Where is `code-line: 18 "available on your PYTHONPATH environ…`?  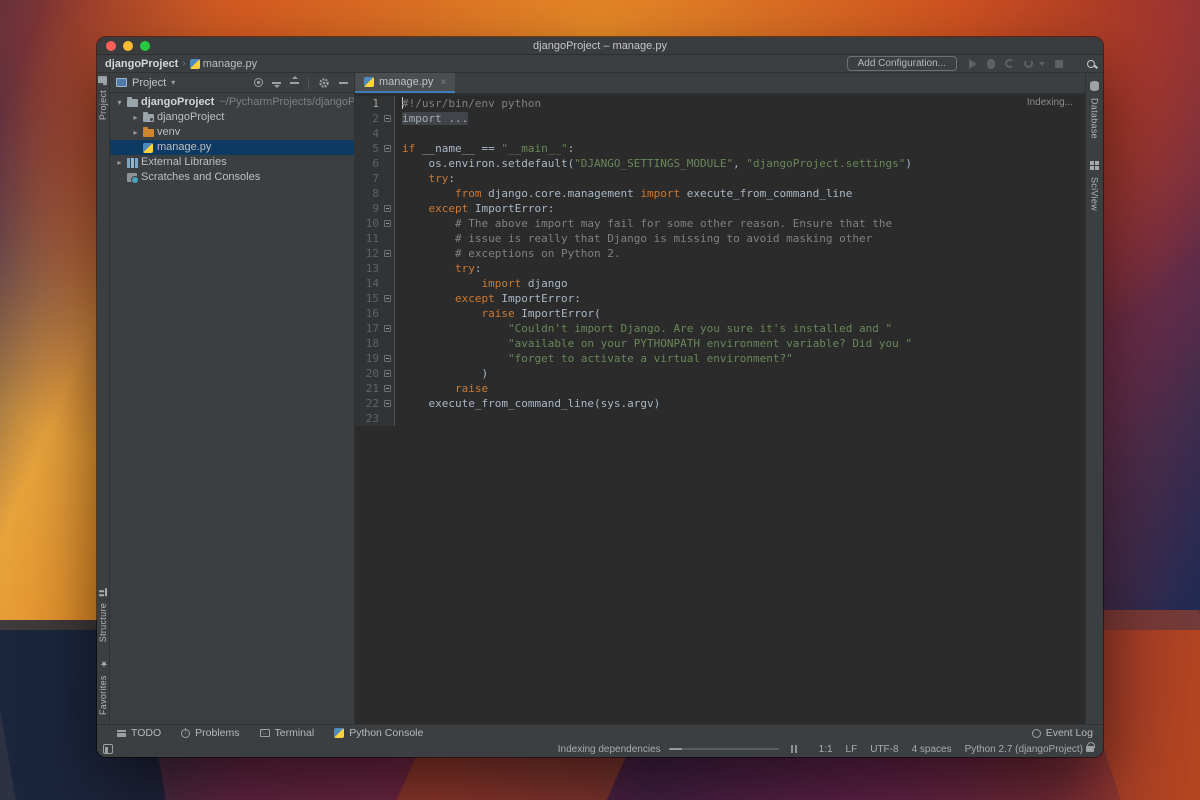
code-line: 18 "available on your PYTHONPATH environ… is located at coordinates (720, 343).